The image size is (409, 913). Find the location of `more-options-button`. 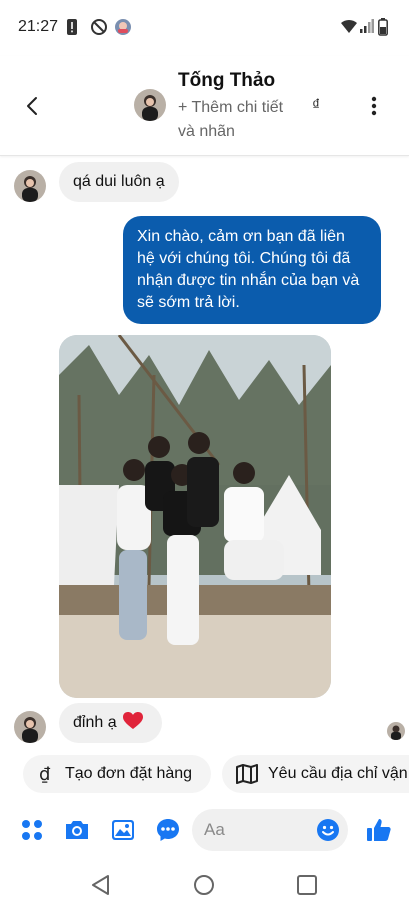

more-options-button is located at coordinates (374, 106).